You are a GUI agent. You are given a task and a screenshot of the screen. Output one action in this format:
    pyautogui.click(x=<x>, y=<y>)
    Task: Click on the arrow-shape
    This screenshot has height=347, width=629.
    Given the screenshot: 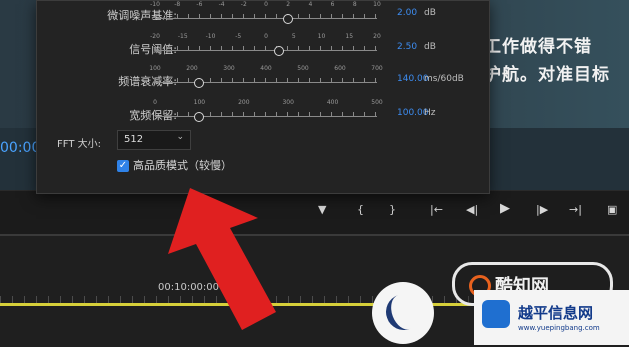 What is the action you would take?
    pyautogui.click(x=222, y=259)
    